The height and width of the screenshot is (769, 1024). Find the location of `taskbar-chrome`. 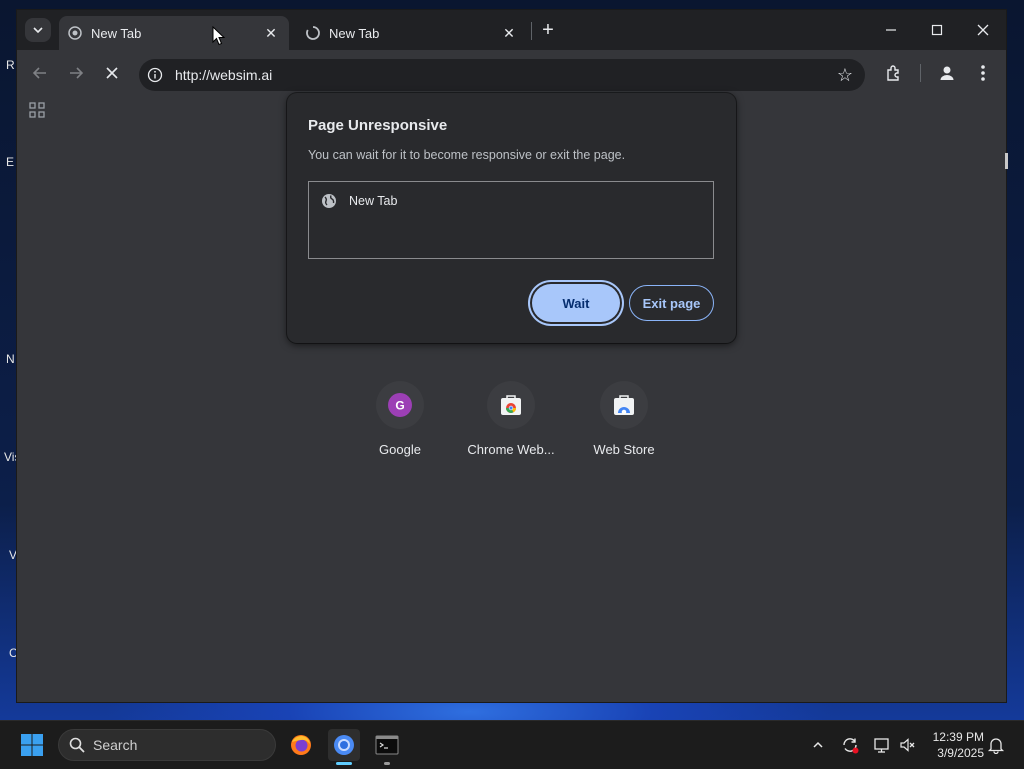

taskbar-chrome is located at coordinates (344, 747).